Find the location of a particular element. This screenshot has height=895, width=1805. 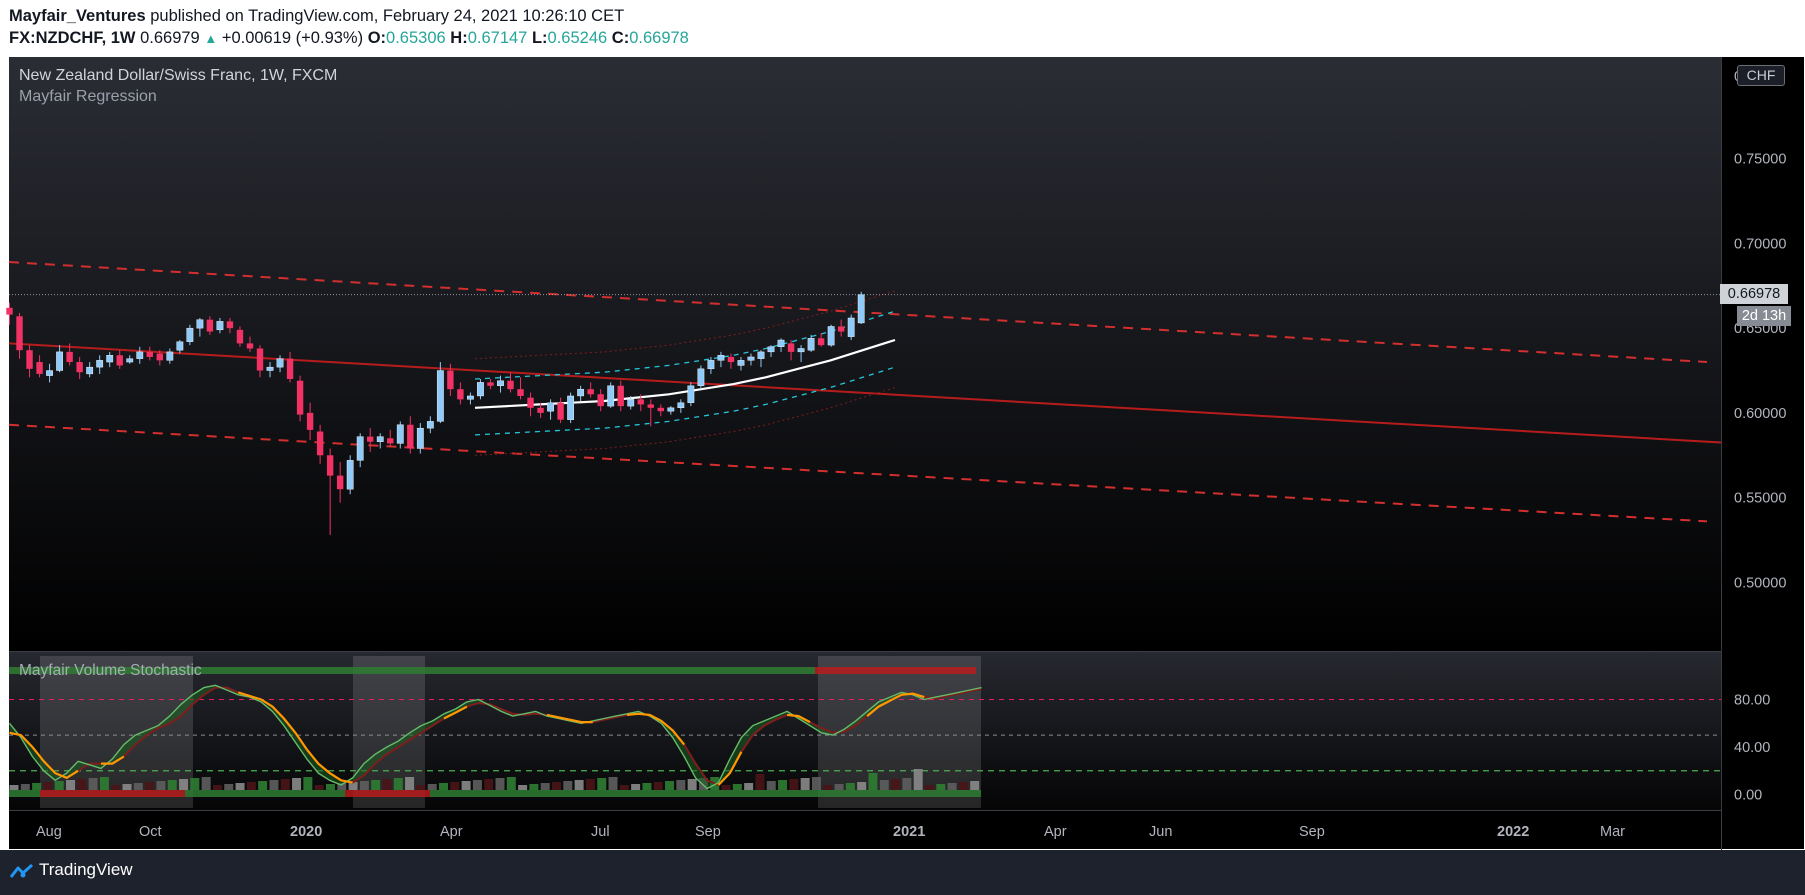

volume-stochastic-title: Mayfair Volume Stochastic is located at coordinates (110, 671).